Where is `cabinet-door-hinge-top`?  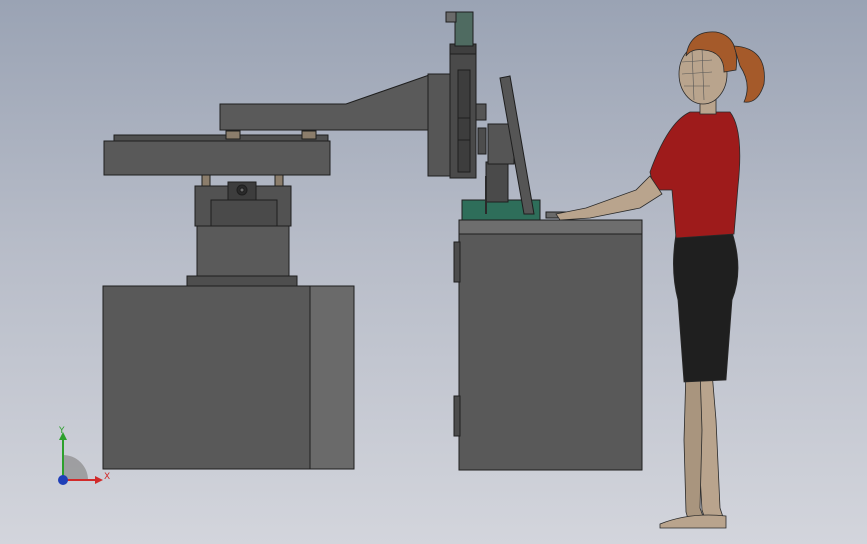 cabinet-door-hinge-top is located at coordinates (457, 262).